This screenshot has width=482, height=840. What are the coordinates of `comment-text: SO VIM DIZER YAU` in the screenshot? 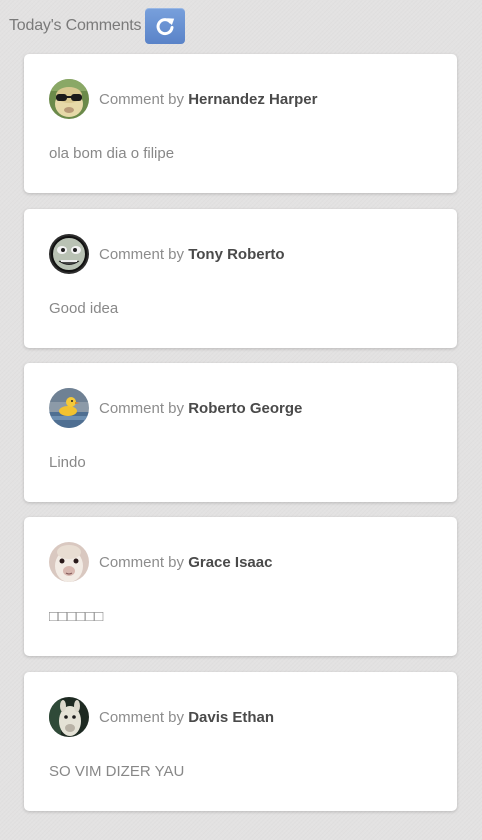 It's located at (117, 771).